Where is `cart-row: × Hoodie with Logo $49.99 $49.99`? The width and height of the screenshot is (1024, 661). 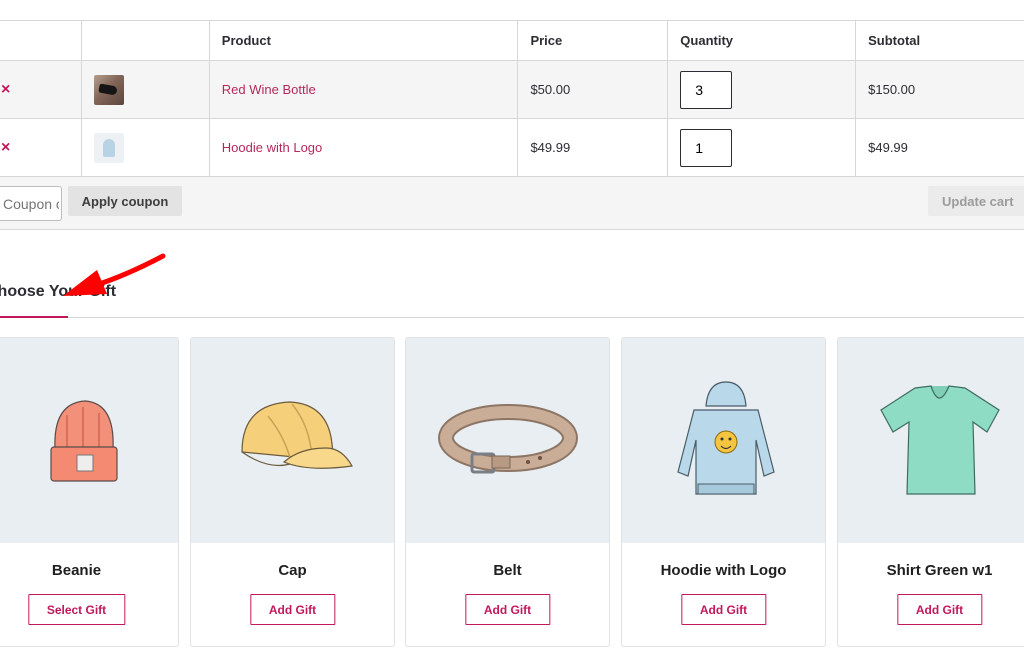
cart-row: × Hoodie with Logo $49.99 $49.99 is located at coordinates (512, 147).